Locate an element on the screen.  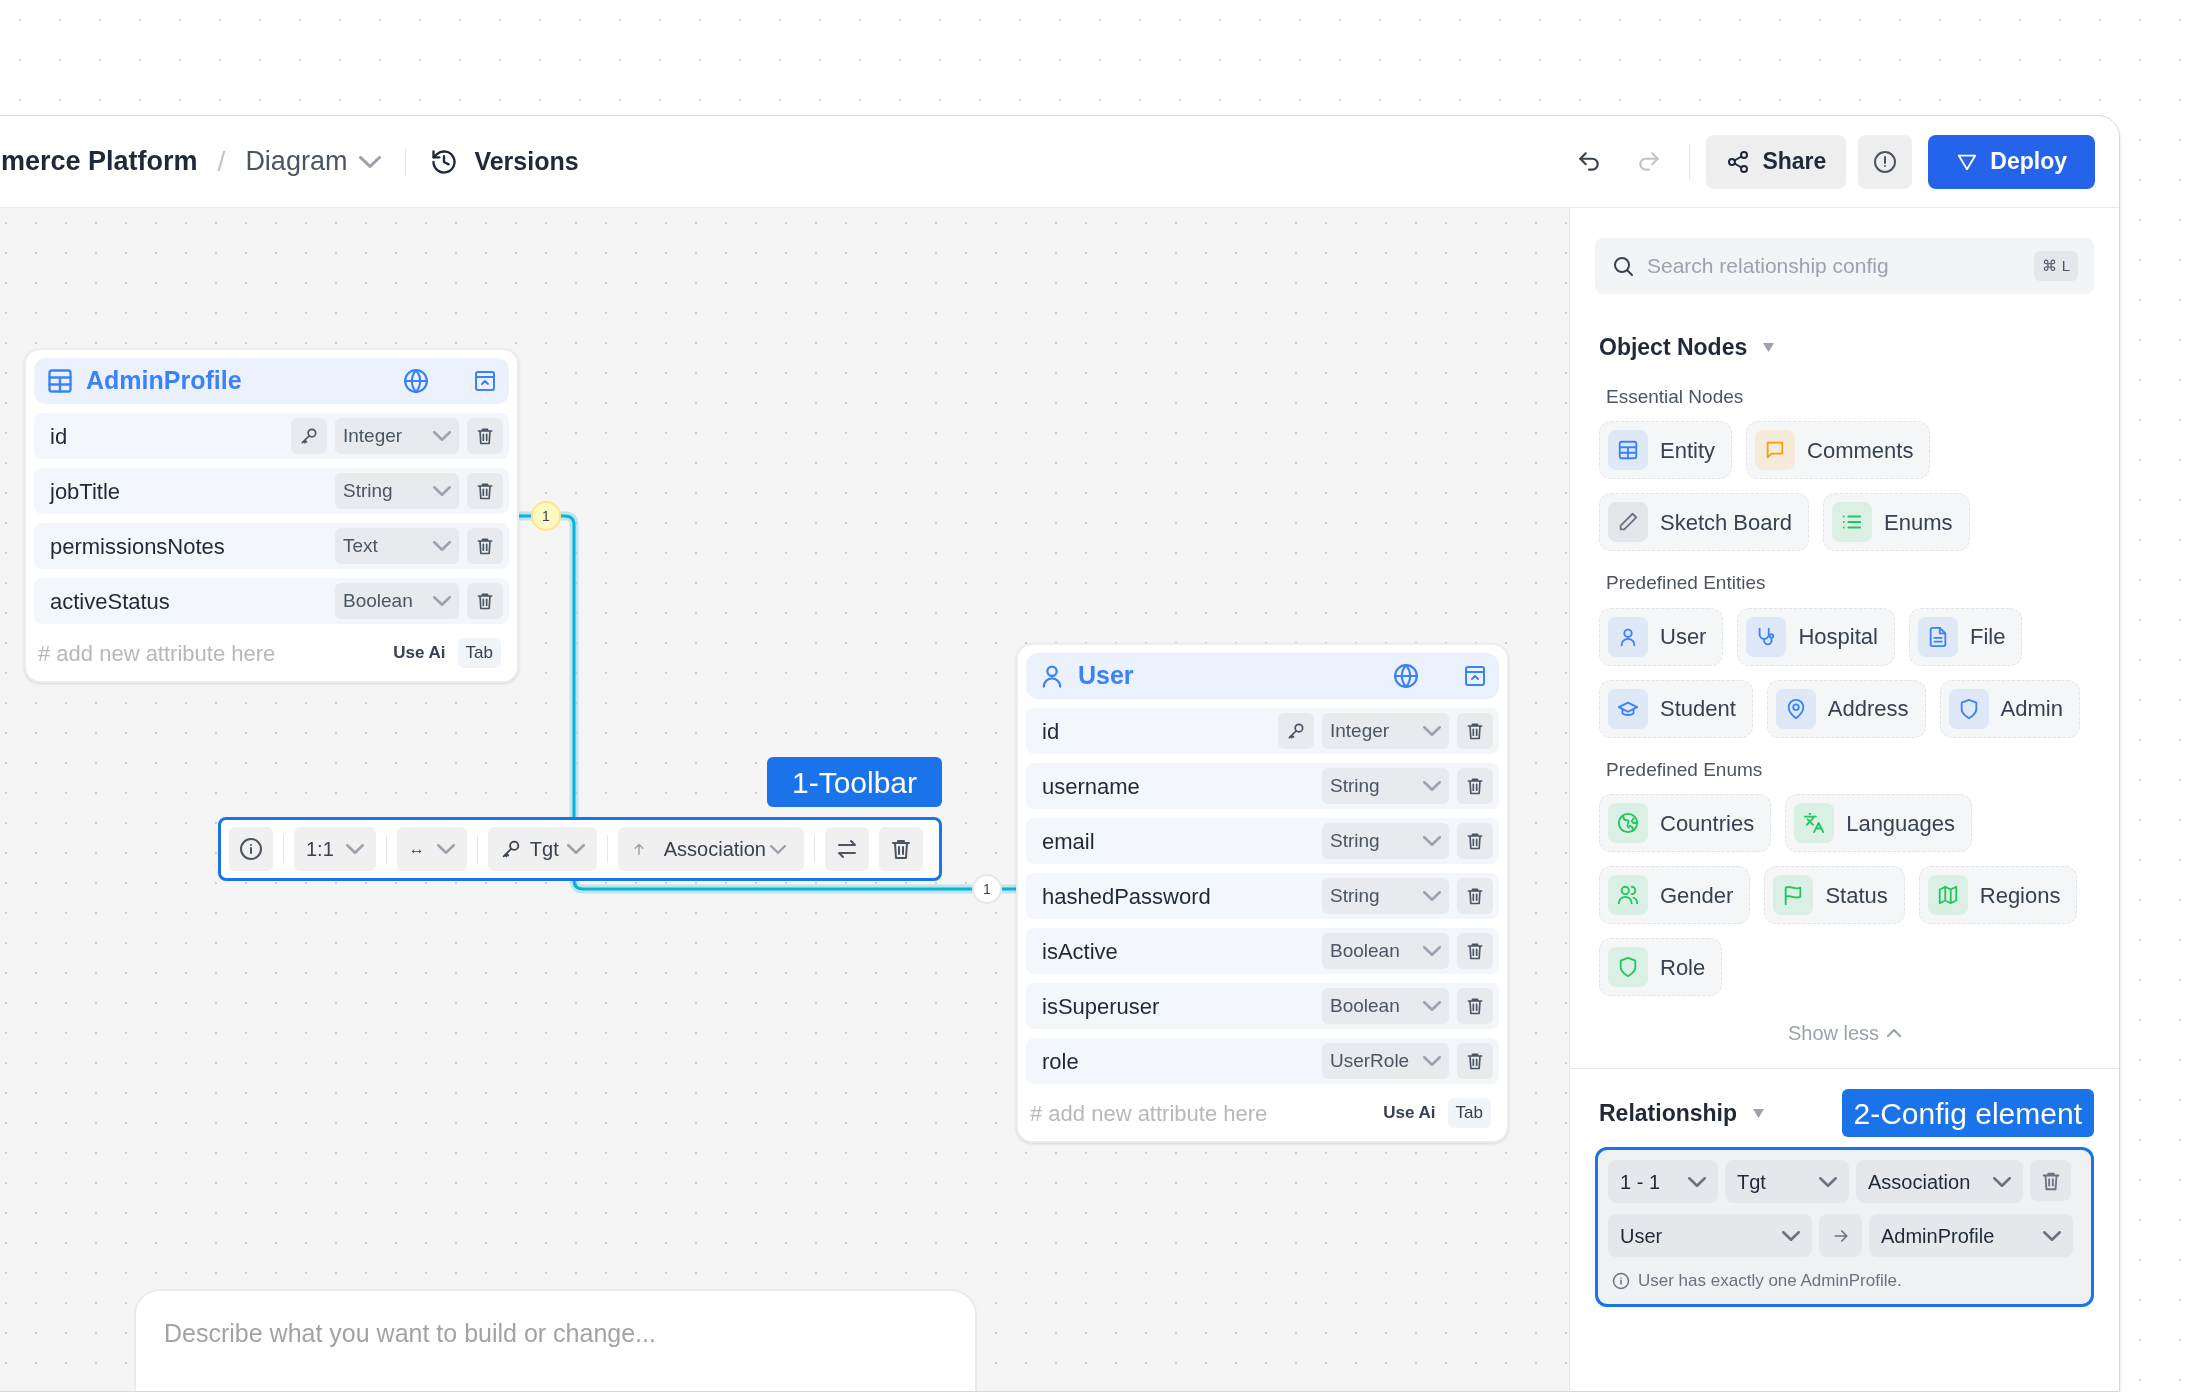
node-chip: Student is located at coordinates (1676, 708).